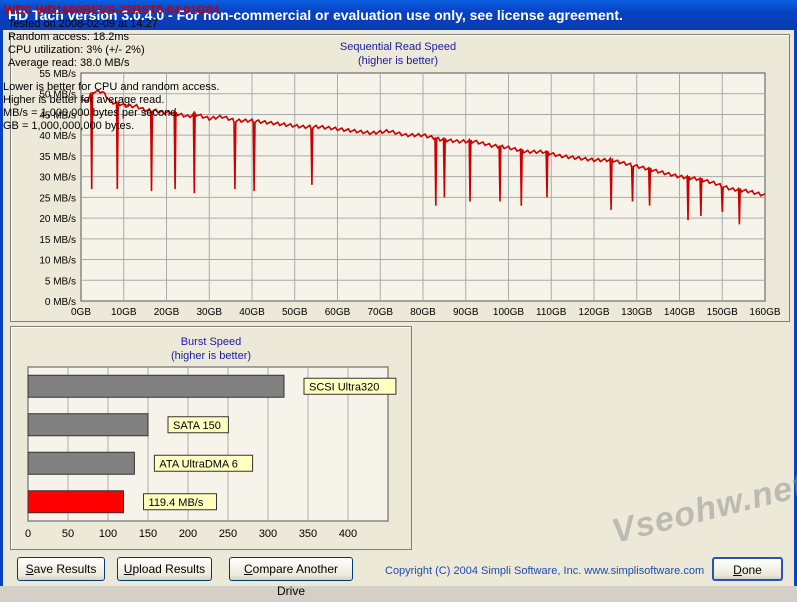  Describe the element at coordinates (57, 240) in the screenshot. I see `y-tick-label: 15 MB/s` at that location.